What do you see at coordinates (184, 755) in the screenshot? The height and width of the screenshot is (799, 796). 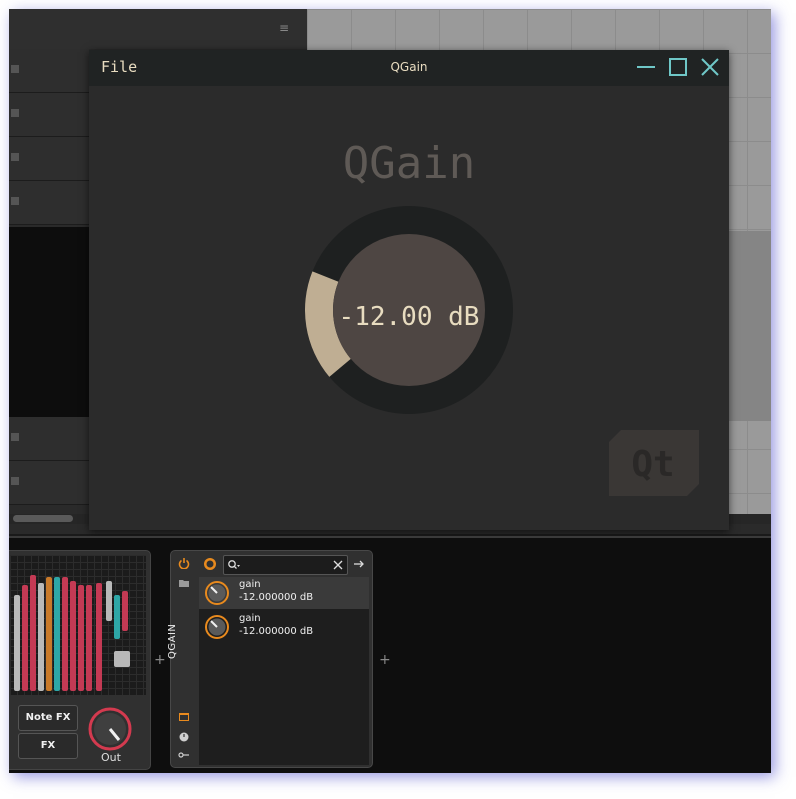 I see `modulation-icon` at bounding box center [184, 755].